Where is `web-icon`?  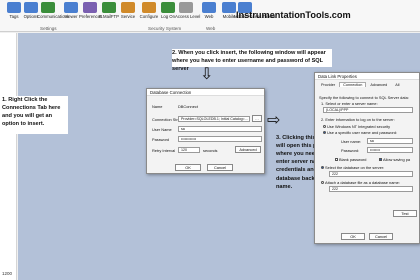
web-icon is located at coordinates (209, 7).